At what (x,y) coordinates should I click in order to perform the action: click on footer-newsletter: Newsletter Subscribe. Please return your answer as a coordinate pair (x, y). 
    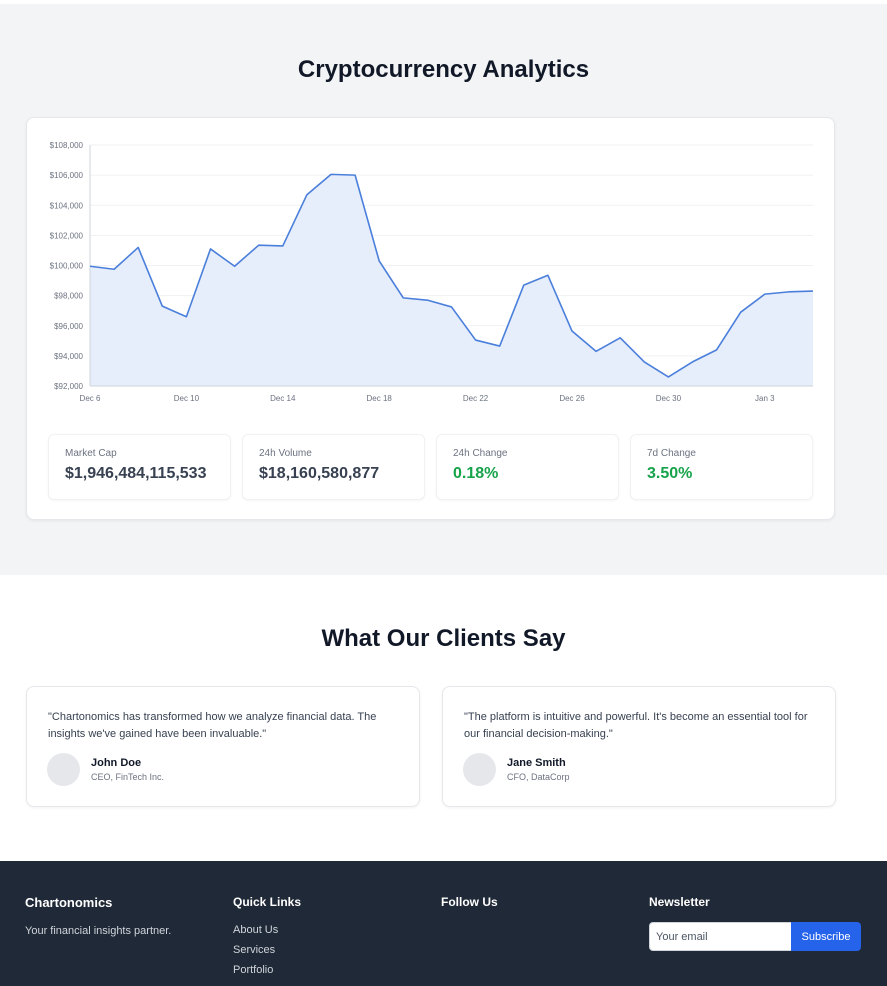
    Looking at the image, I should click on (759, 930).